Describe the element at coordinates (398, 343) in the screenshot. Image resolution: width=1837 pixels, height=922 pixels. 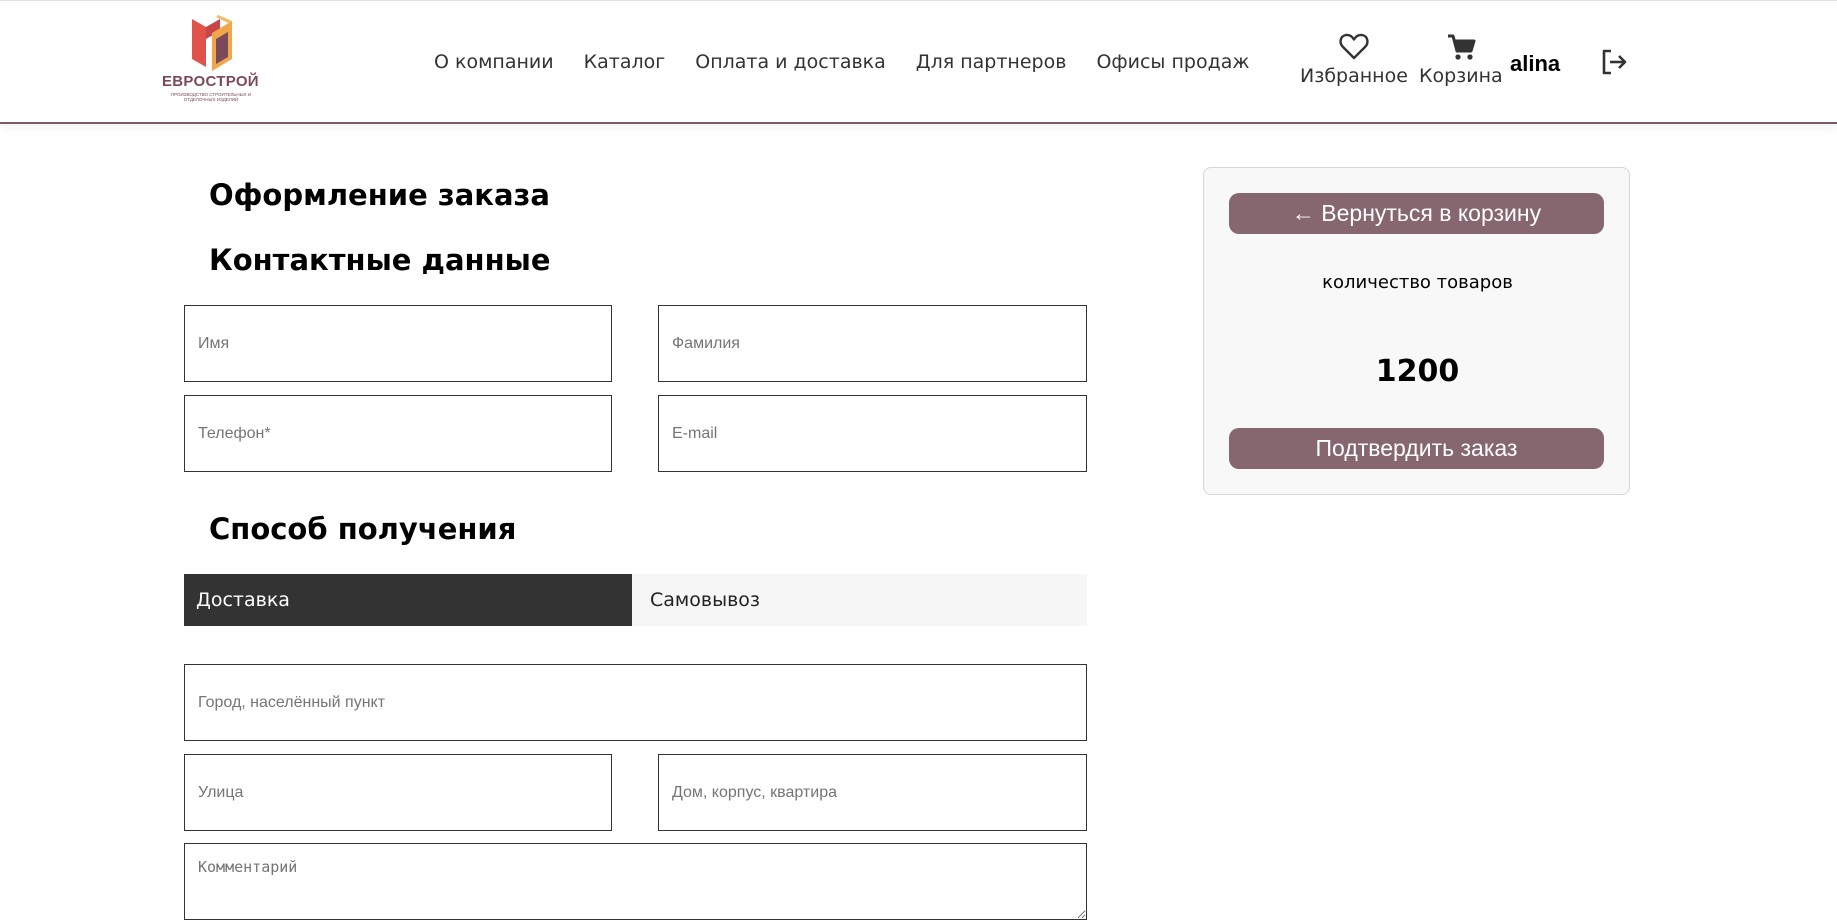
I see `first-name-input` at that location.